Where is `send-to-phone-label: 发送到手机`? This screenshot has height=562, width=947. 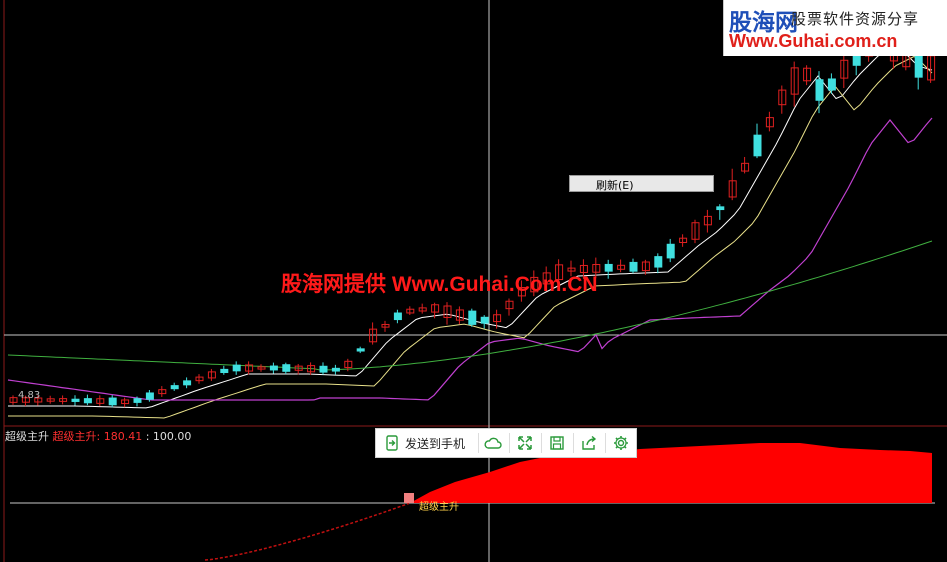
send-to-phone-label: 发送到手机 is located at coordinates (435, 443).